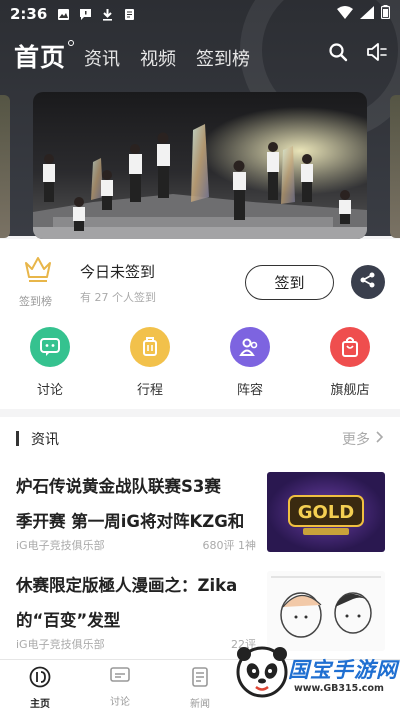 This screenshot has height=711, width=400. Describe the element at coordinates (68, 620) in the screenshot. I see `news-headline-line: 的“百变”发型` at that location.